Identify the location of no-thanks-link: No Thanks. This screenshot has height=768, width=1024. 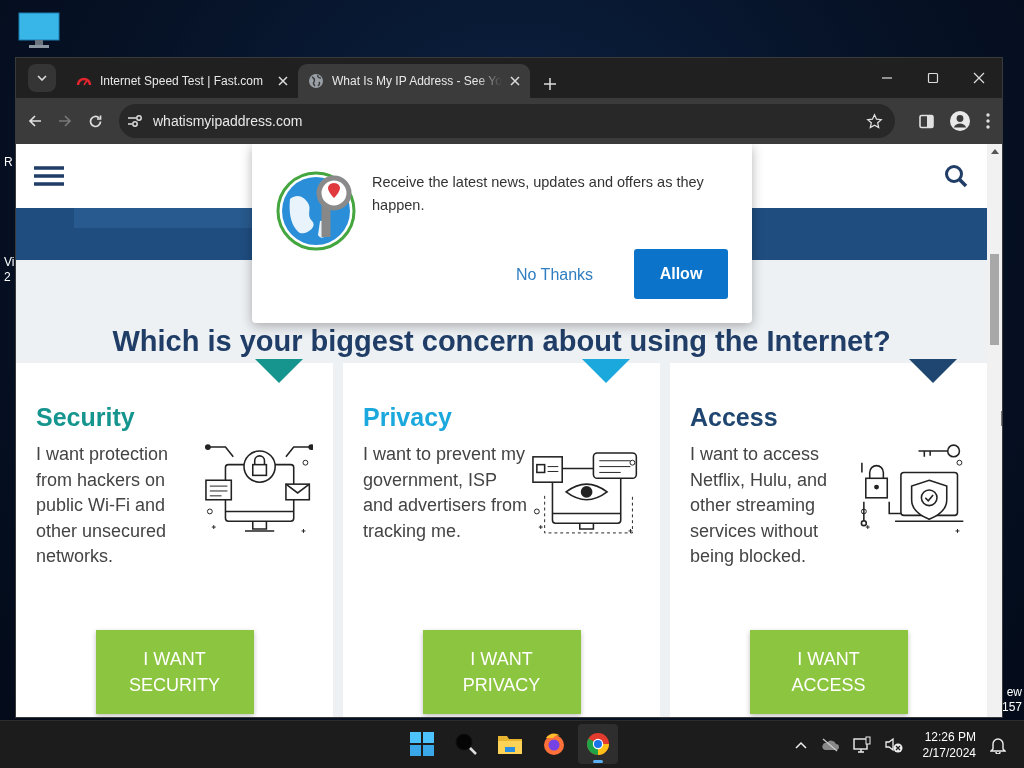
(555, 275).